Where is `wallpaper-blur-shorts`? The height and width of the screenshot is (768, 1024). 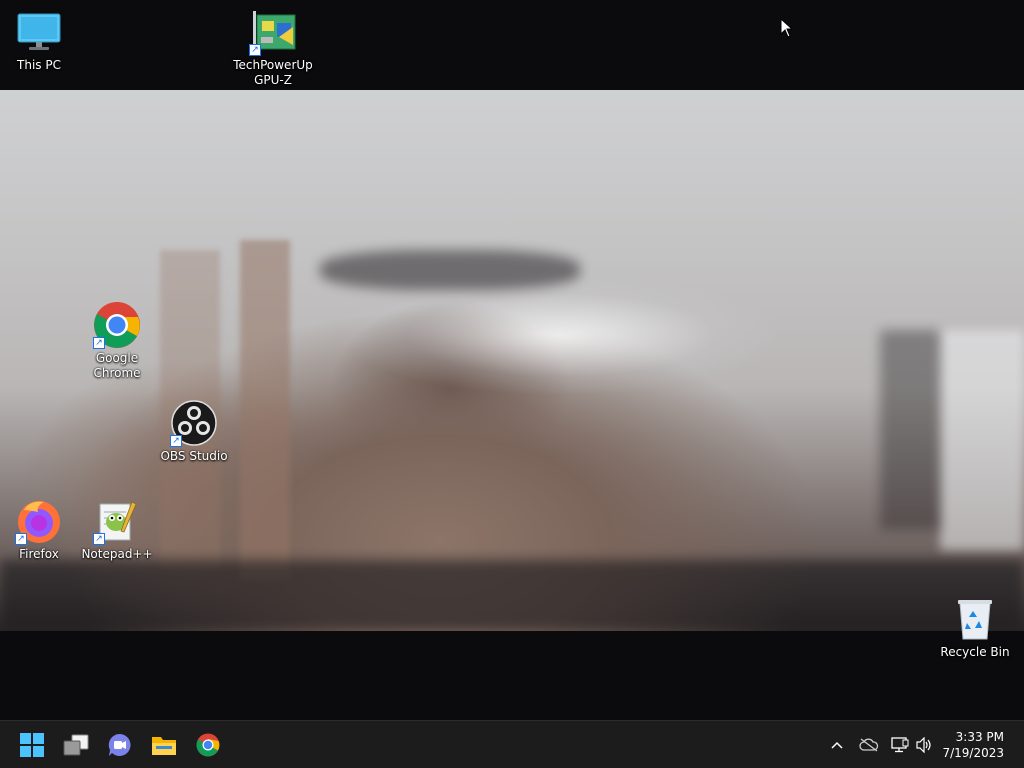 wallpaper-blur-shorts is located at coordinates (512, 595).